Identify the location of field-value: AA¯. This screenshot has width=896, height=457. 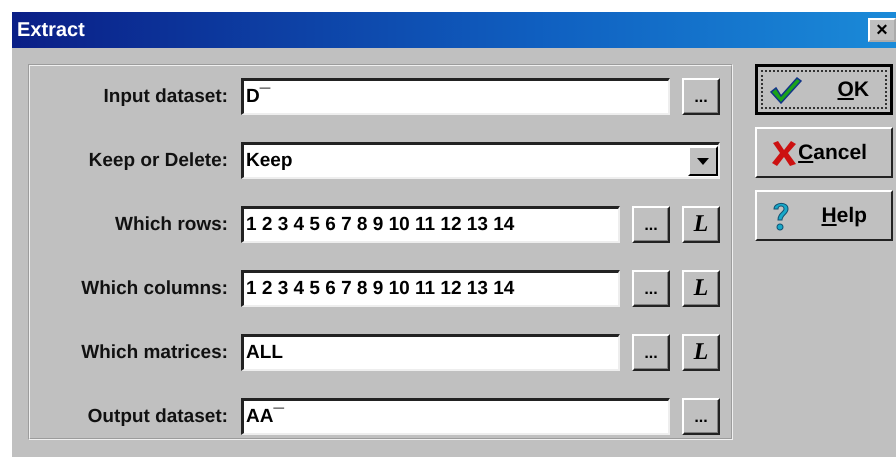
(264, 417).